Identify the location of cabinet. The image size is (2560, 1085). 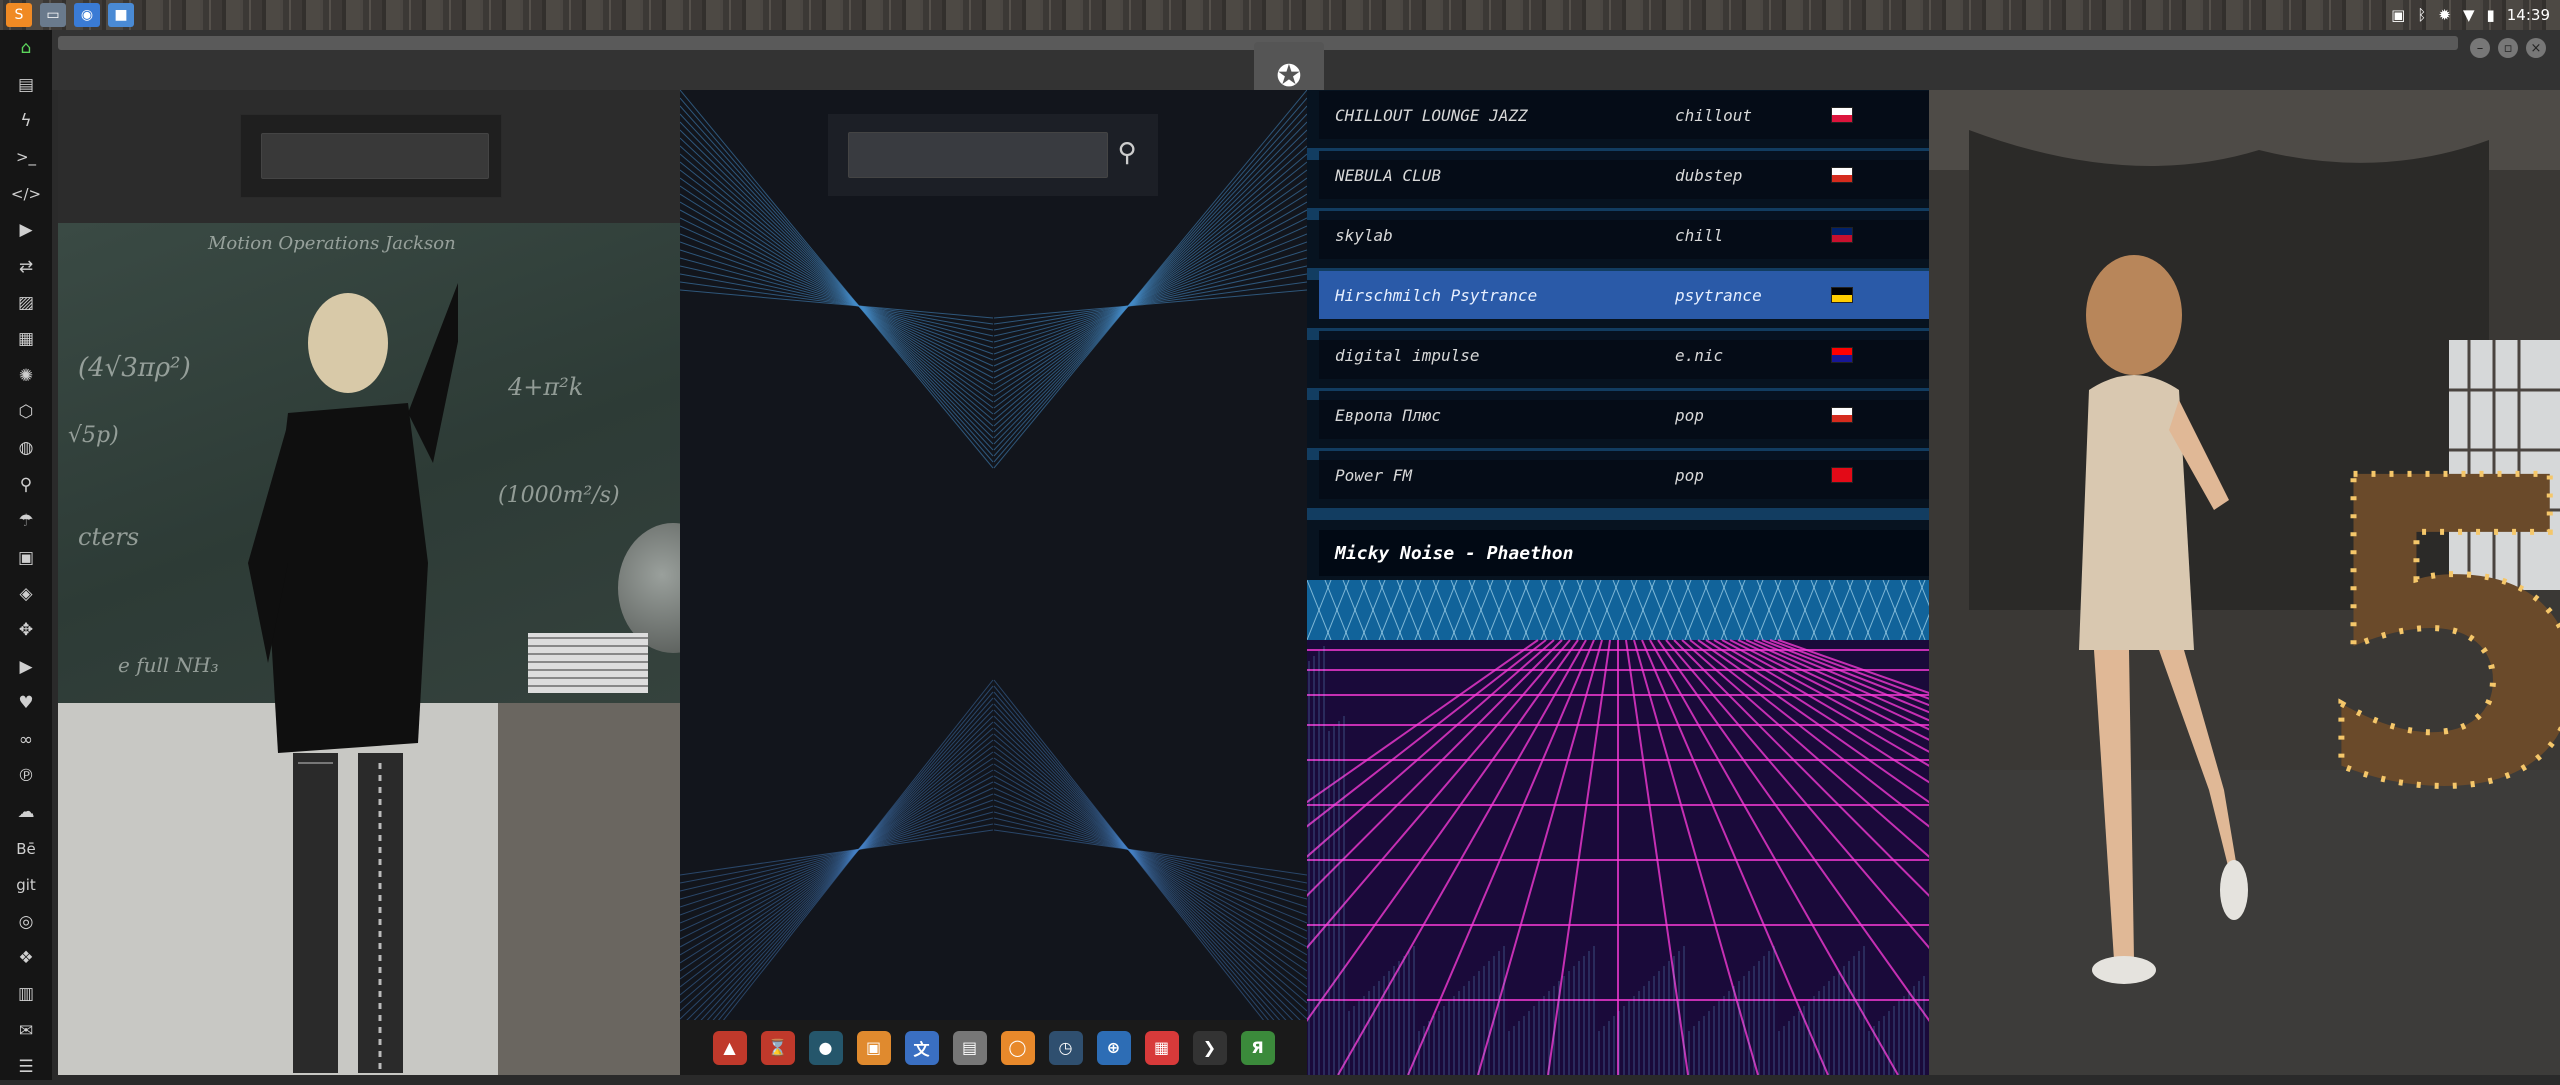
(589, 889).